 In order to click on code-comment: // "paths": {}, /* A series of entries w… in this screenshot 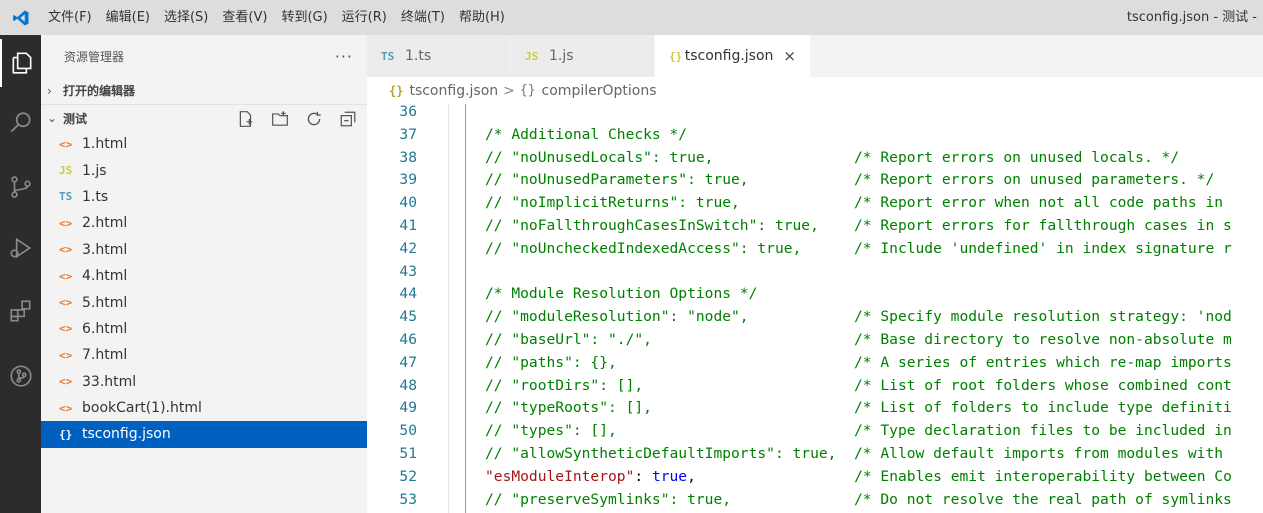, I will do `click(858, 362)`.